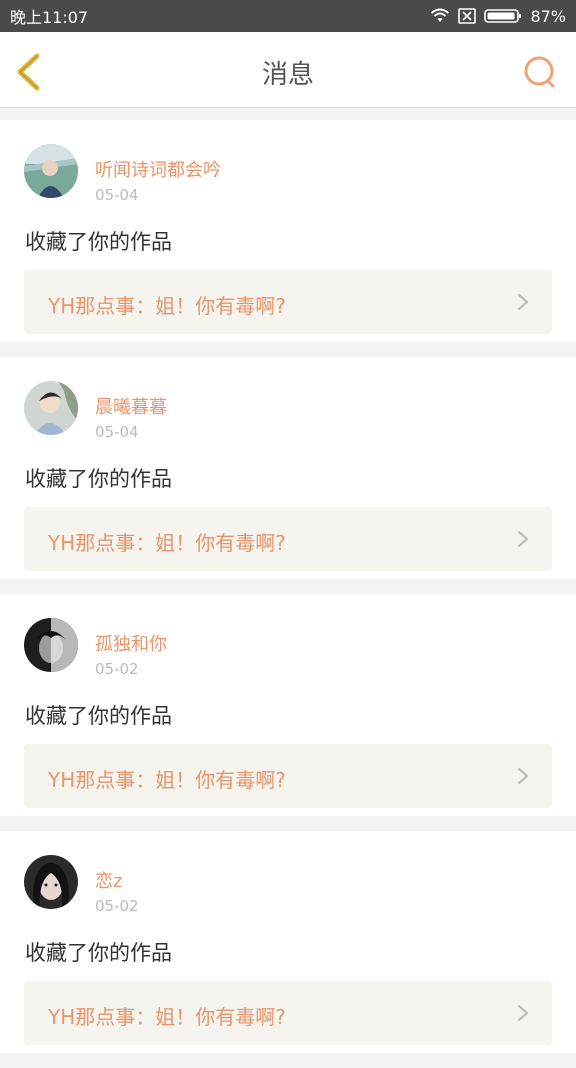 The image size is (576, 1068). Describe the element at coordinates (131, 643) in the screenshot. I see `user-name: 孤独和你` at that location.